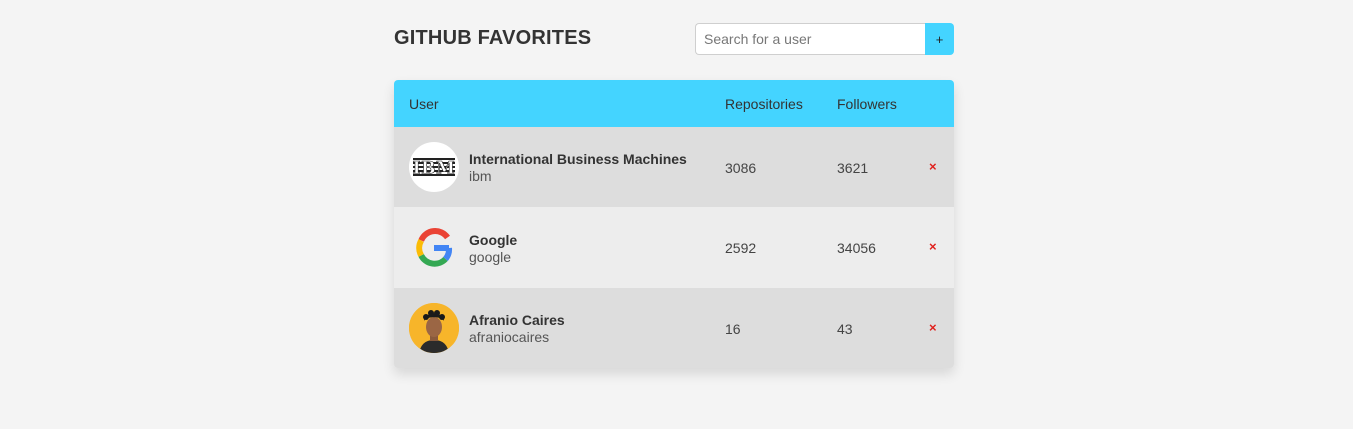 The height and width of the screenshot is (429, 1353). I want to click on search-form: +, so click(824, 39).